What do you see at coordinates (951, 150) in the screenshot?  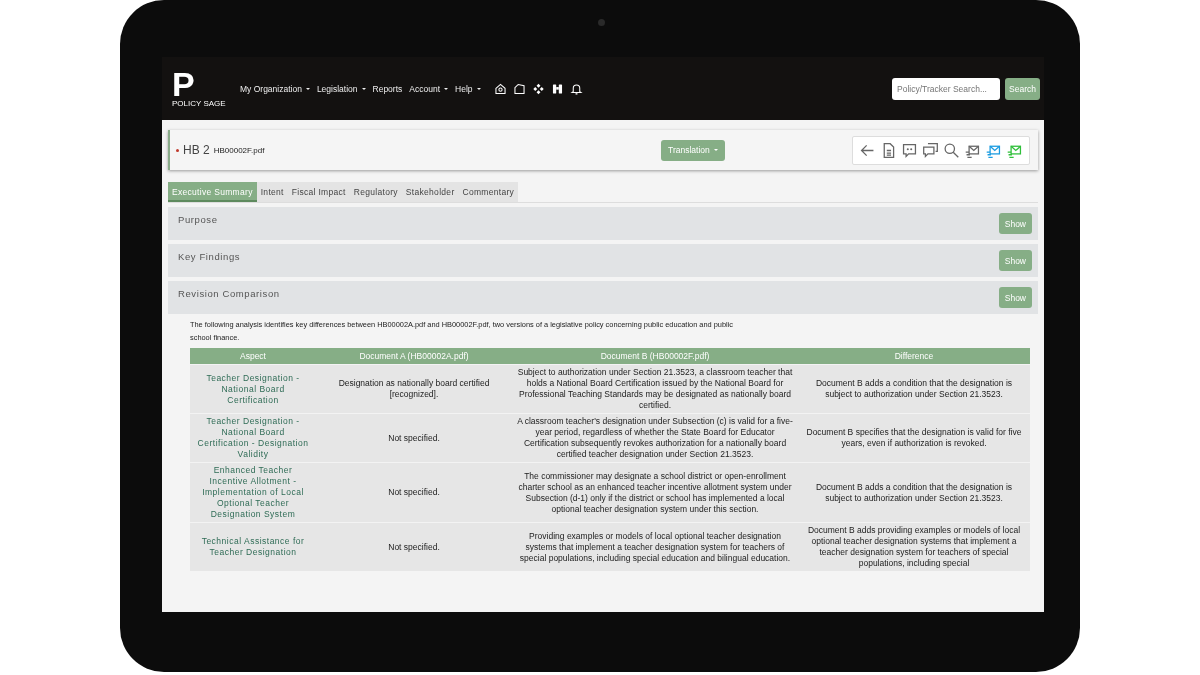 I see `search-icon` at bounding box center [951, 150].